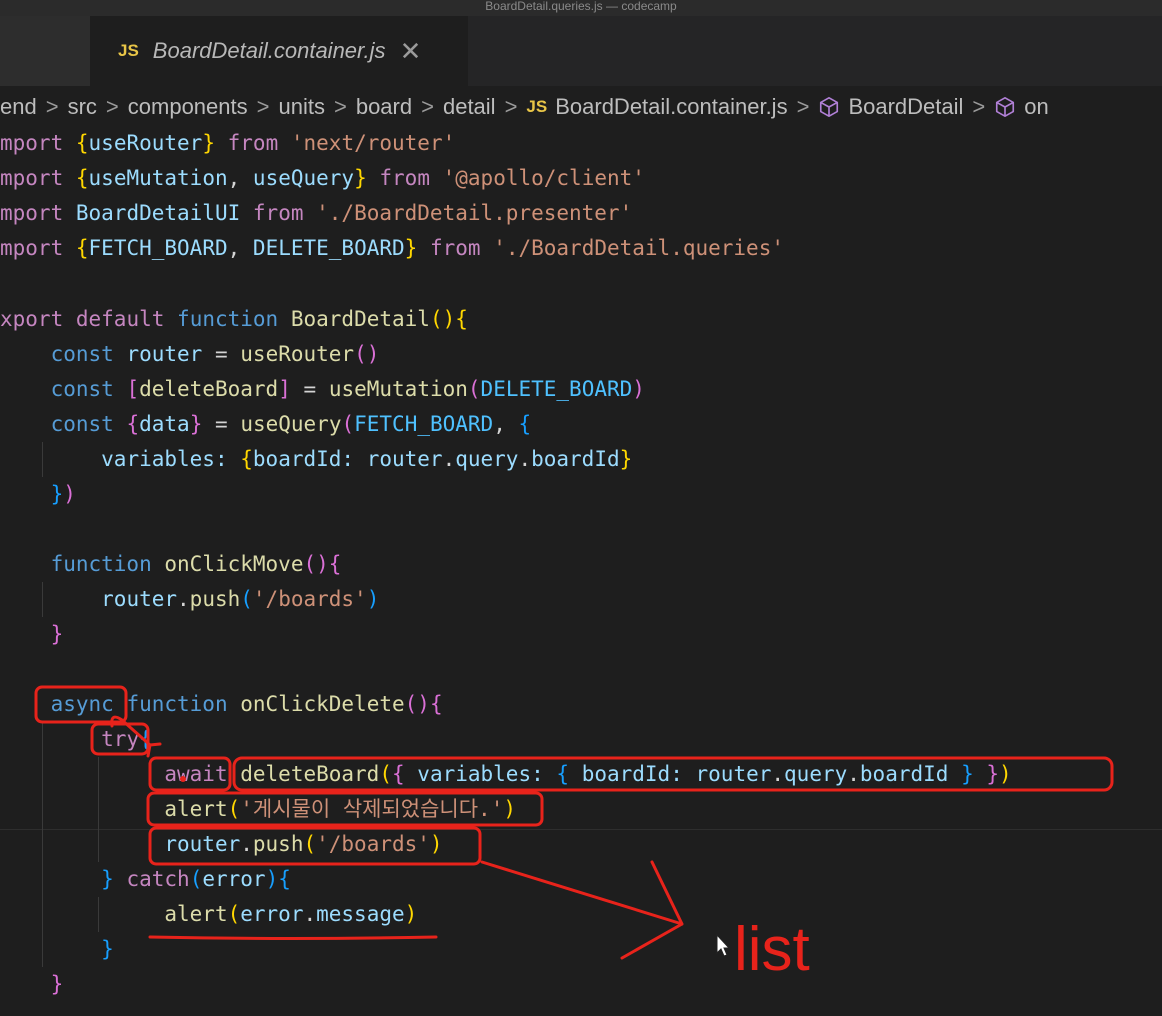 This screenshot has width=1162, height=1016. What do you see at coordinates (303, 844) in the screenshot?
I see `code-line-21: router.push('/boards')` at bounding box center [303, 844].